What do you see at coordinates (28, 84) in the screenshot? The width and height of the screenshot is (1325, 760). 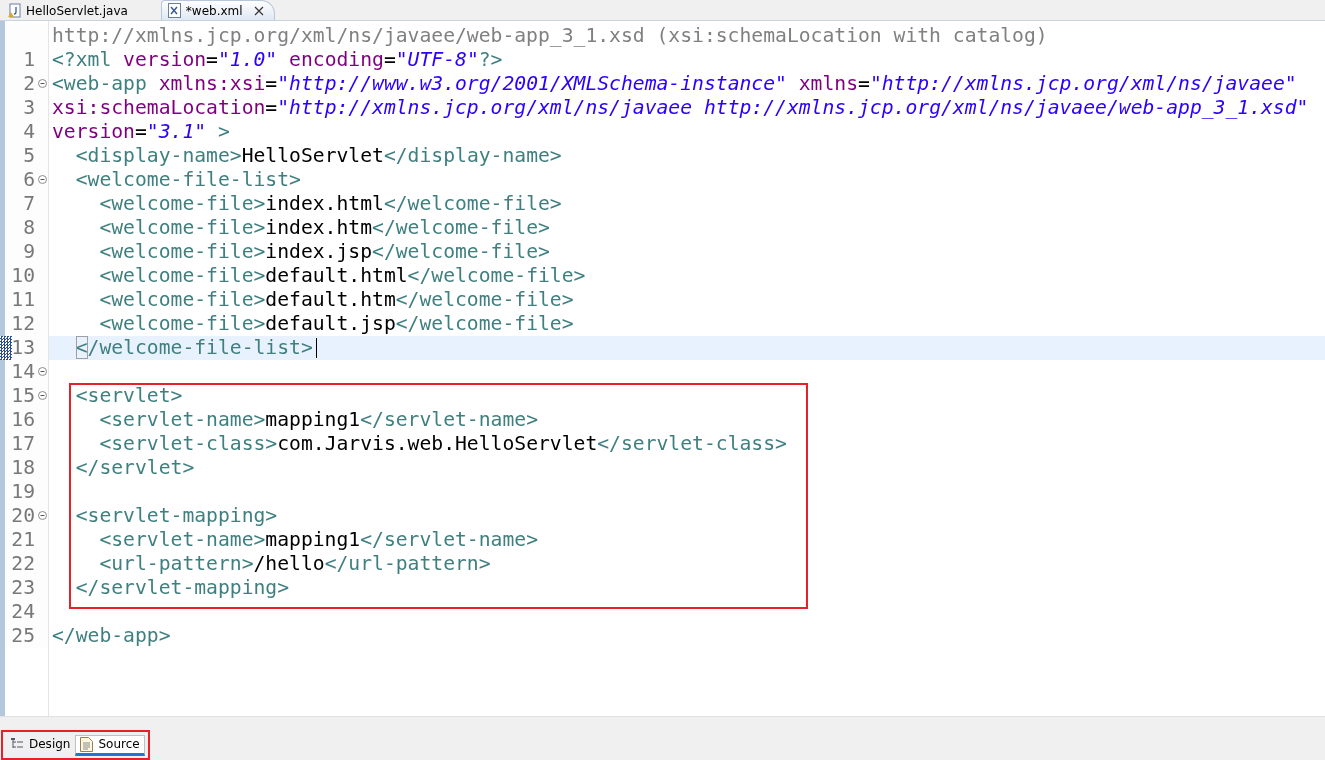 I see `line-number: 2` at bounding box center [28, 84].